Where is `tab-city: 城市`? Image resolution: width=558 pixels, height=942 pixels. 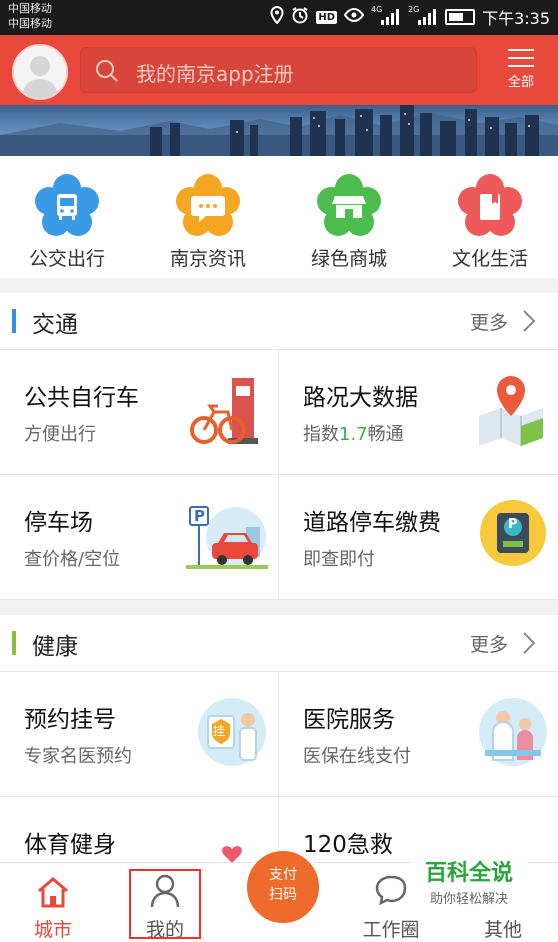 tab-city: 城市 is located at coordinates (53, 902).